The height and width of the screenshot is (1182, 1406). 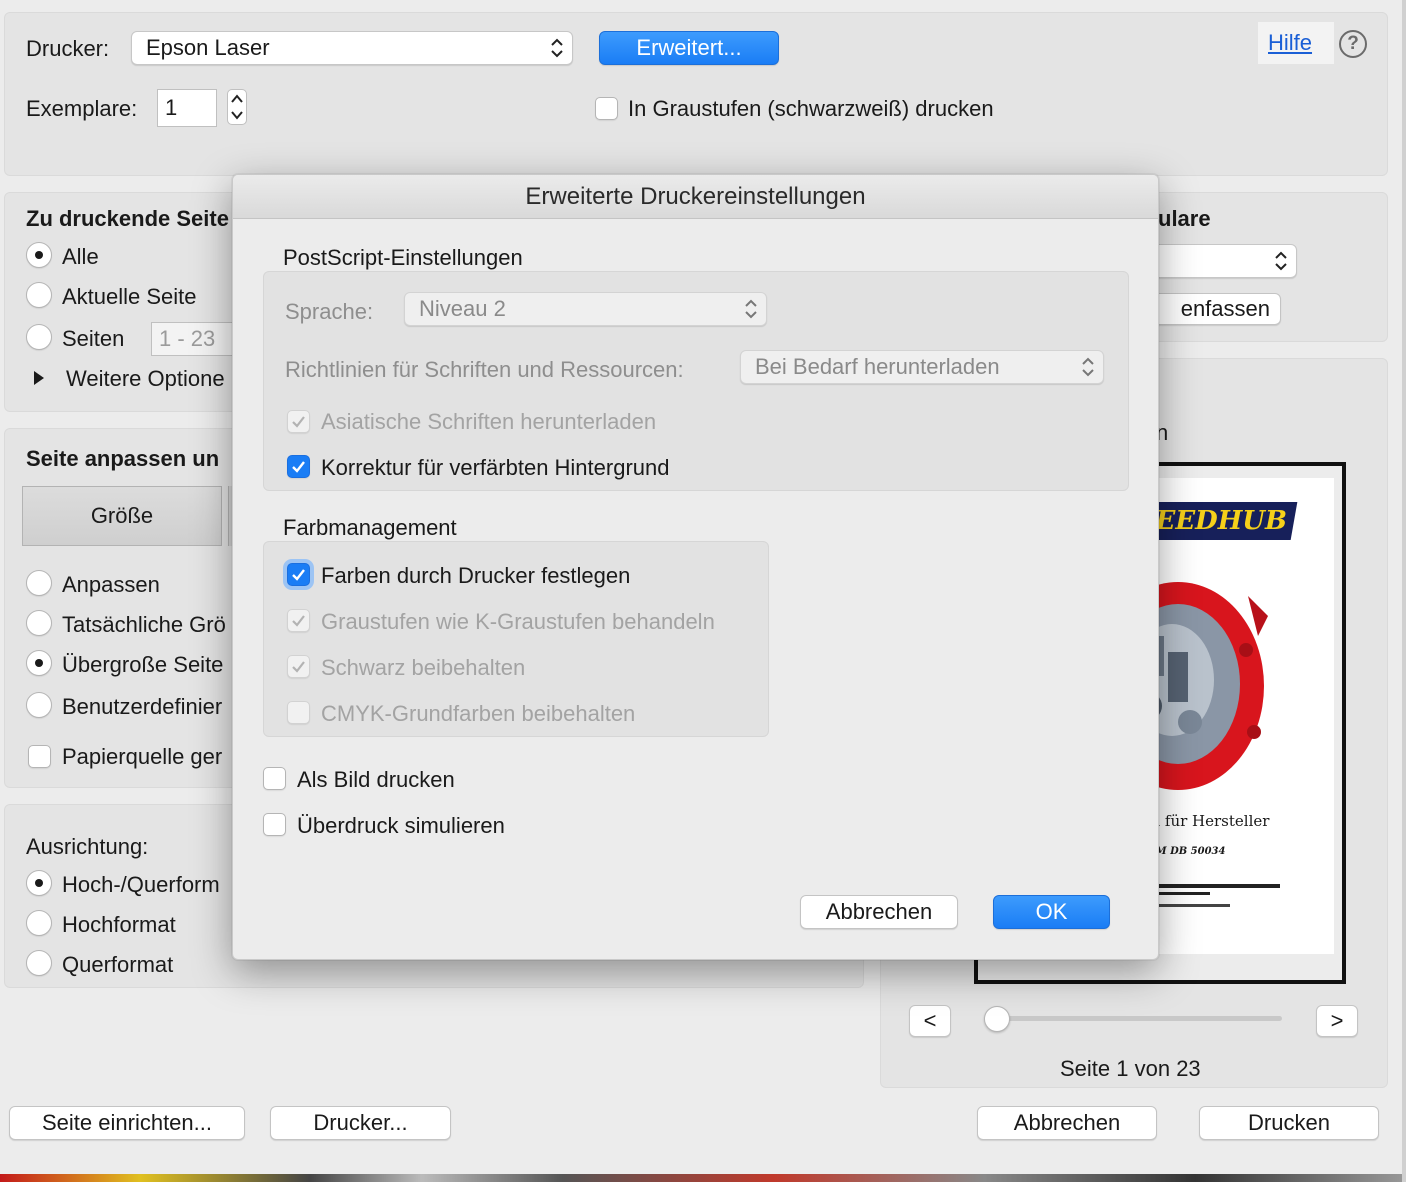 What do you see at coordinates (811, 108) in the screenshot?
I see `grayscale-label: In Graustufen (schwarzweiß) drucken` at bounding box center [811, 108].